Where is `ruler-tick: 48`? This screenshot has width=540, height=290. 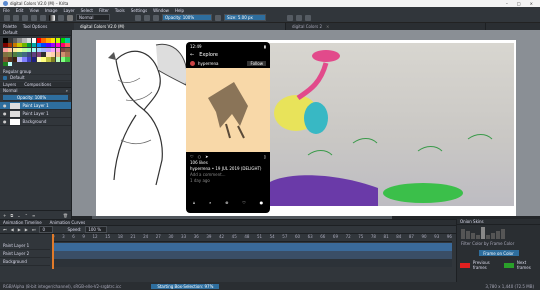 ruler-tick: 48 is located at coordinates (247, 236).